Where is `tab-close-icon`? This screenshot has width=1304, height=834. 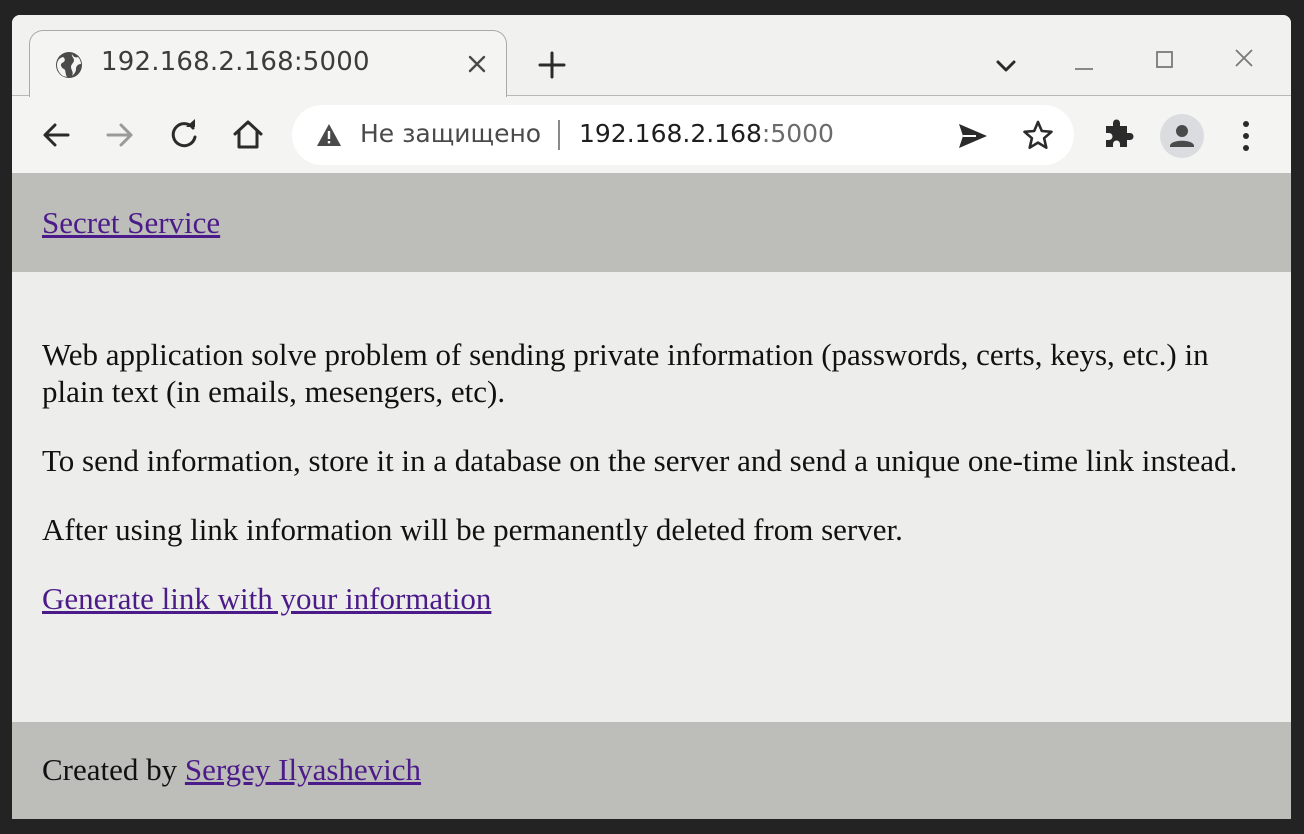
tab-close-icon is located at coordinates (477, 64).